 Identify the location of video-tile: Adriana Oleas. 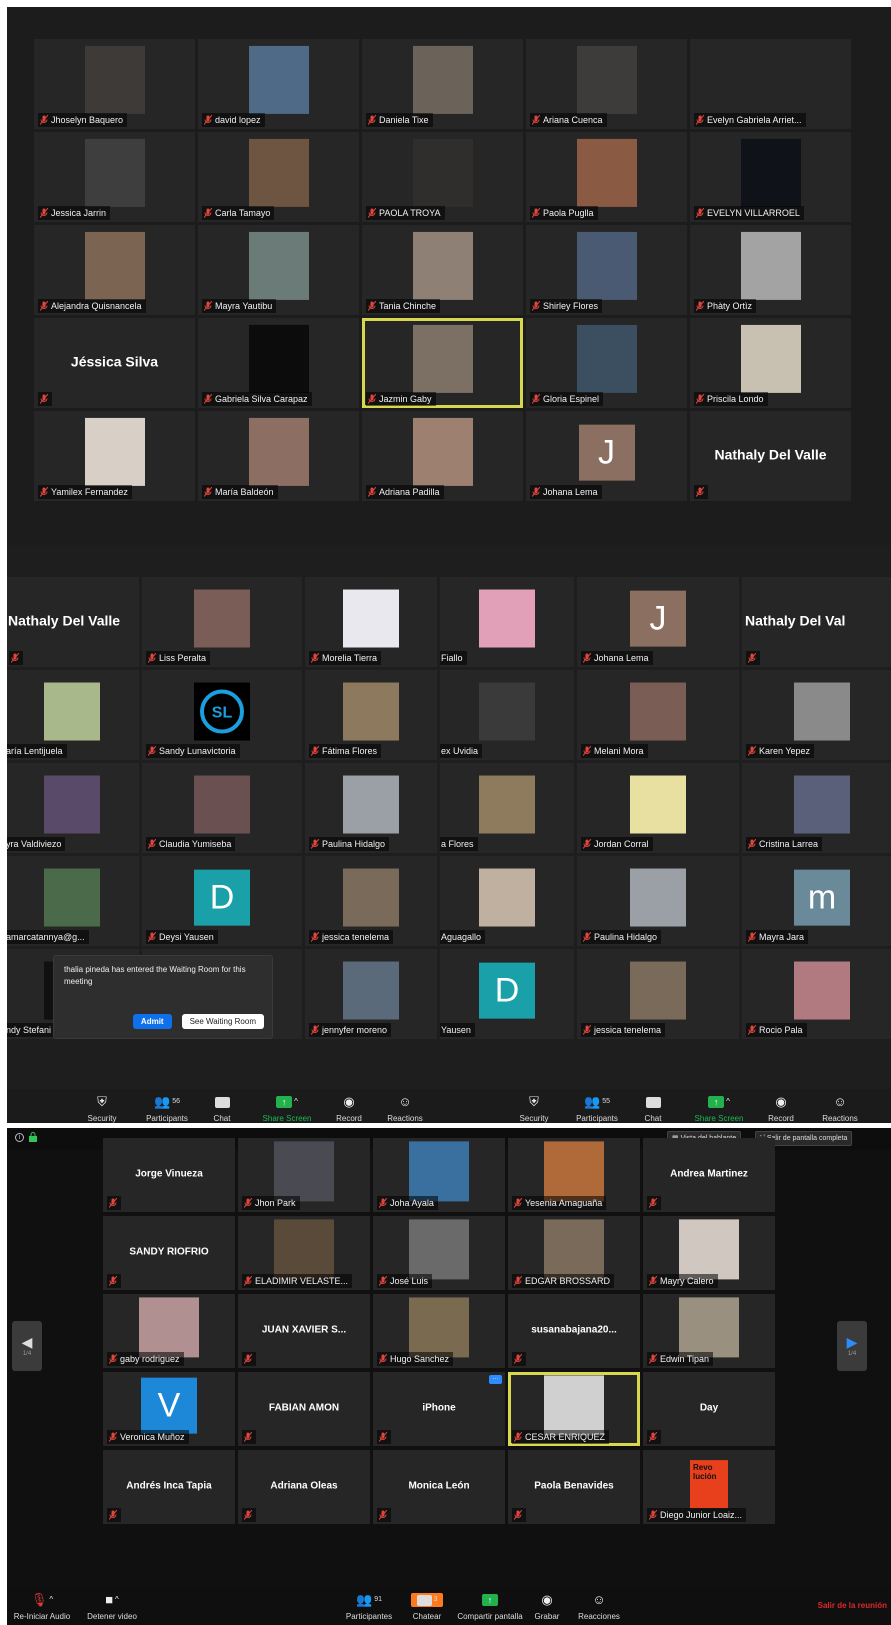
(304, 1487).